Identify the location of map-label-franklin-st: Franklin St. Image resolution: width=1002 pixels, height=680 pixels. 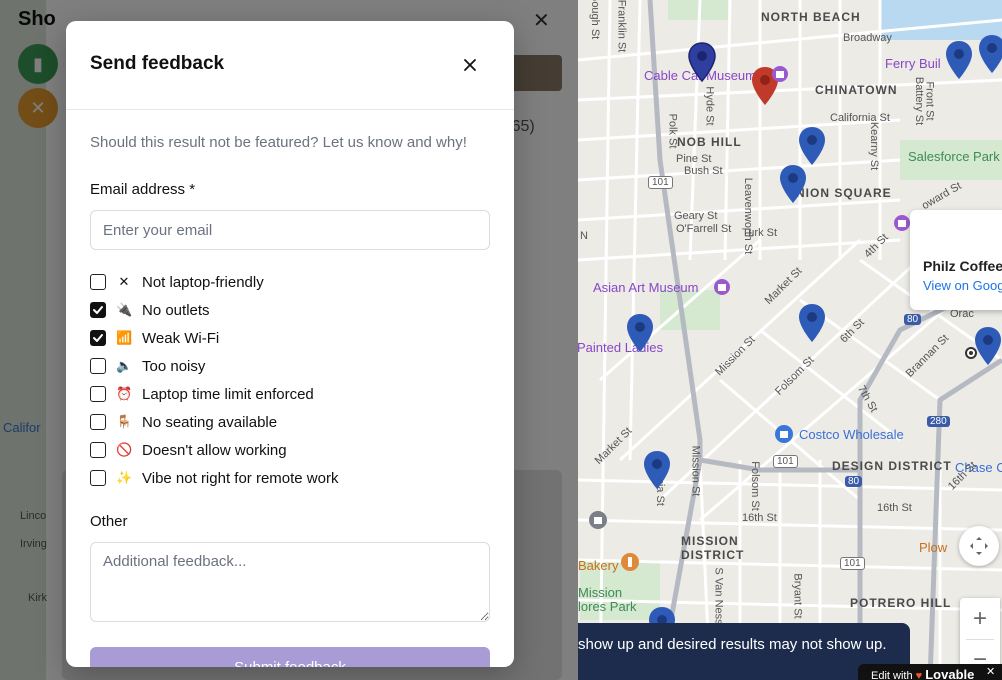
(621, 26).